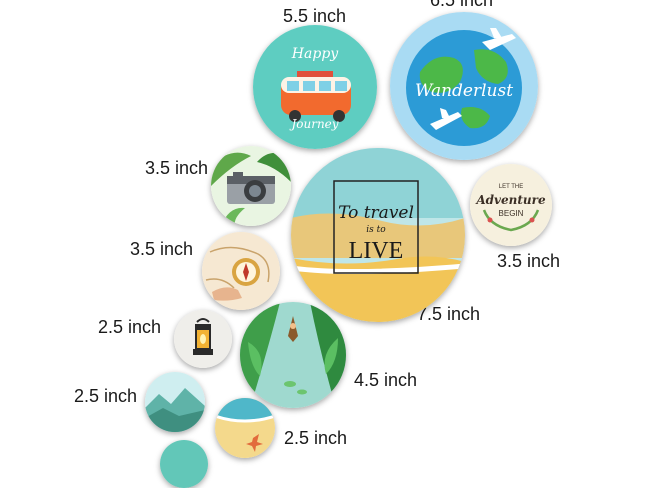 Image resolution: width=650 pixels, height=488 pixels. I want to click on sticker-adventure-begin: LET THE Adventure BEGIN, so click(511, 205).